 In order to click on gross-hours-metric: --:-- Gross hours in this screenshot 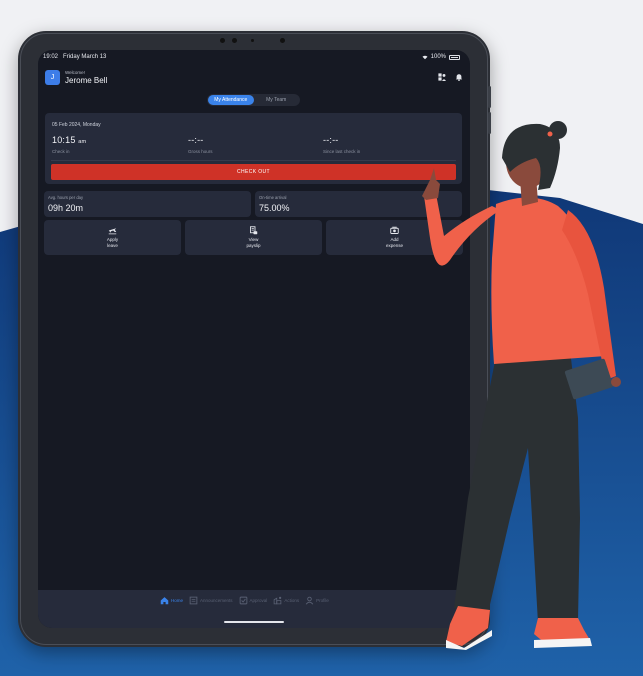, I will do `click(248, 144)`.